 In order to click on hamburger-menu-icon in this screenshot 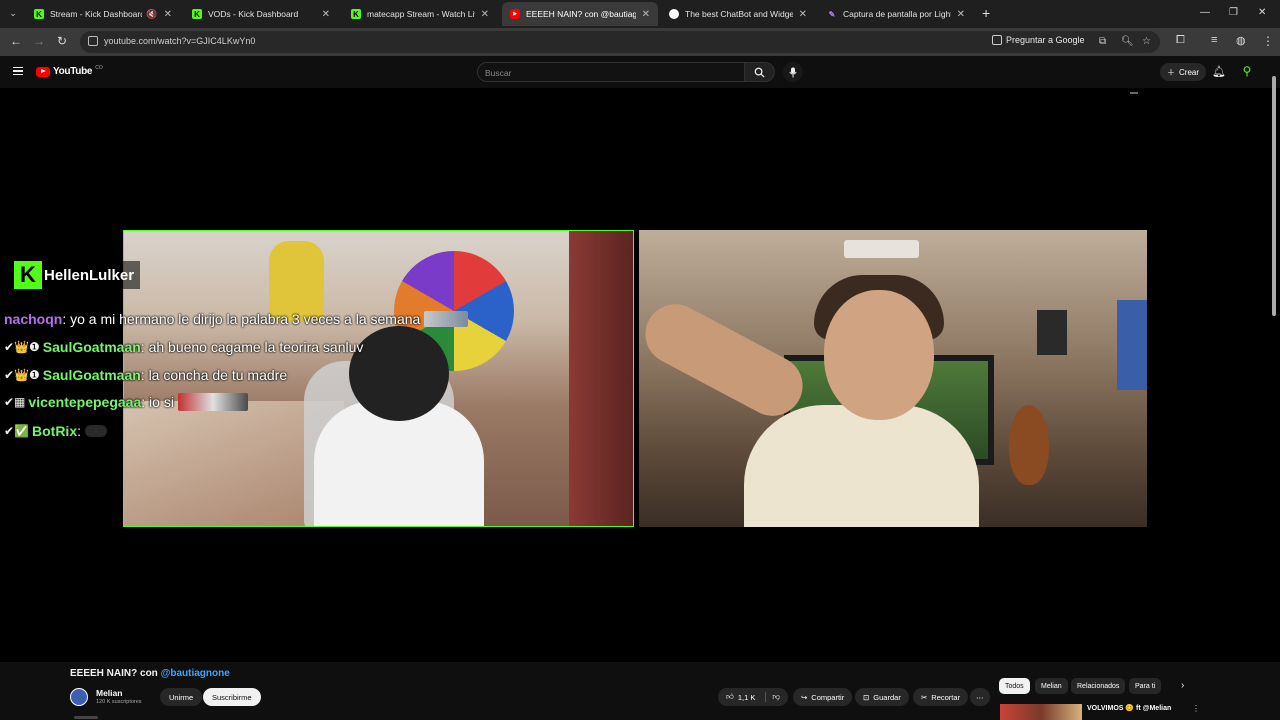, I will do `click(18, 71)`.